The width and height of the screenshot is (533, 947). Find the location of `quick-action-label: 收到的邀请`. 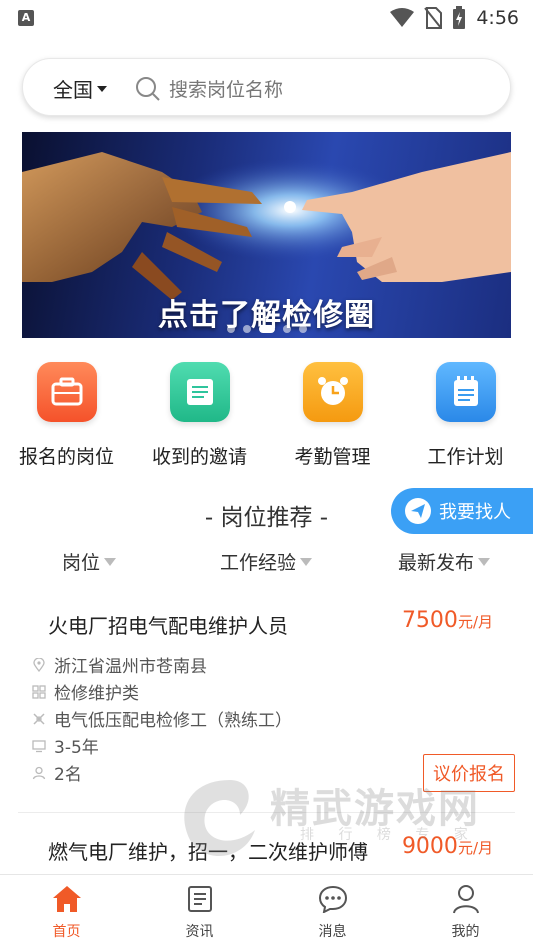

quick-action-label: 收到的邀请 is located at coordinates (199, 457).